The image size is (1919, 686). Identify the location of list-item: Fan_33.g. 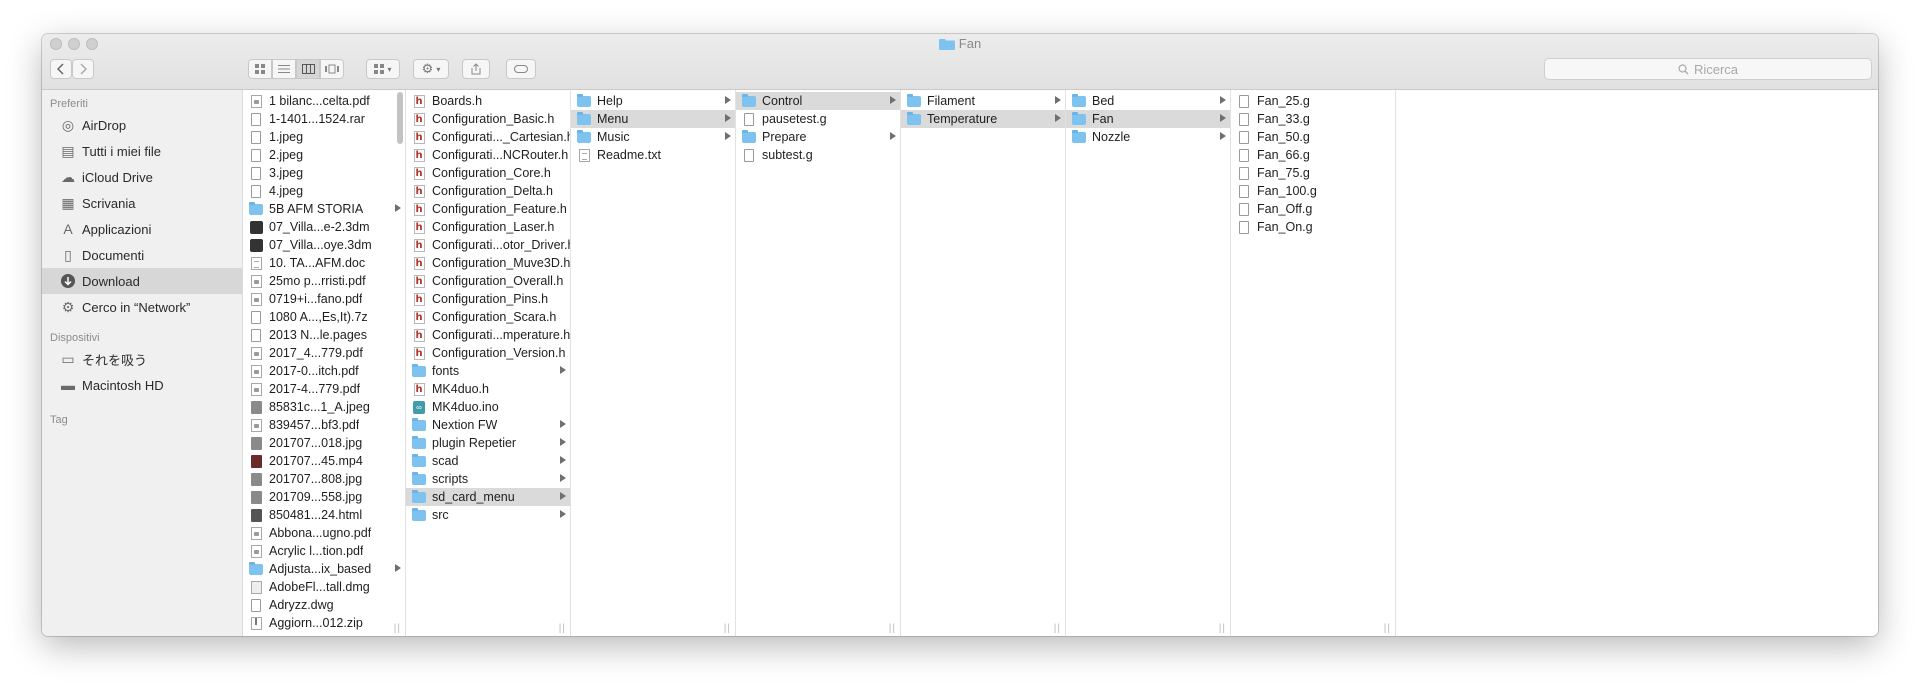
(1313, 119).